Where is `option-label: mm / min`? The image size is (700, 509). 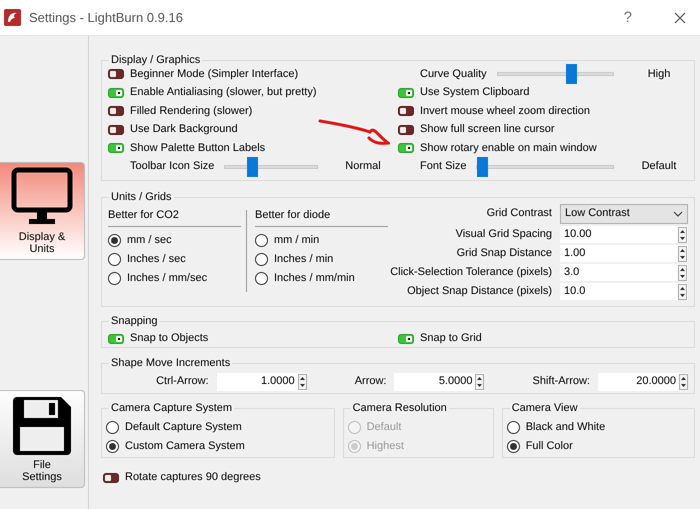 option-label: mm / min is located at coordinates (297, 241).